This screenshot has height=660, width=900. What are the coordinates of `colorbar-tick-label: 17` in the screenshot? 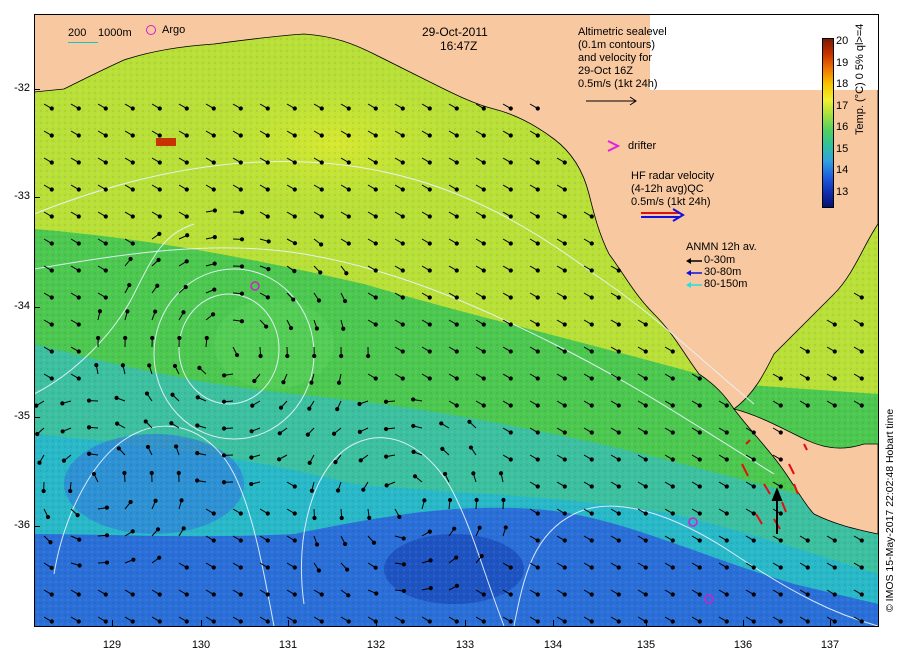 It's located at (842, 105).